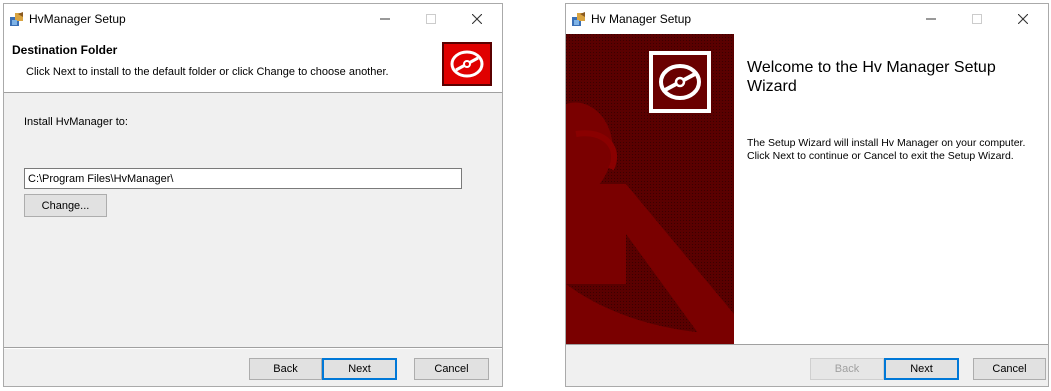 The width and height of the screenshot is (1051, 391). What do you see at coordinates (76, 122) in the screenshot?
I see `install-location-label: Install HvManager to:` at bounding box center [76, 122].